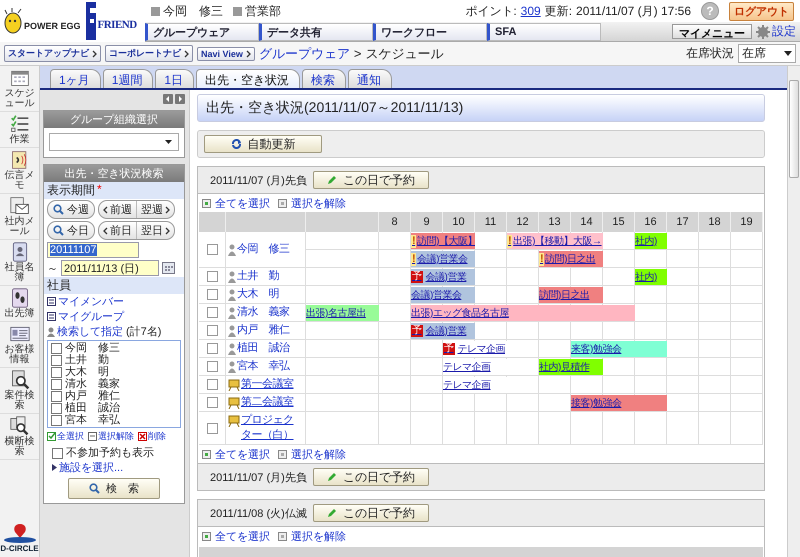  Describe the element at coordinates (793, 311) in the screenshot. I see `scrollbar` at that location.